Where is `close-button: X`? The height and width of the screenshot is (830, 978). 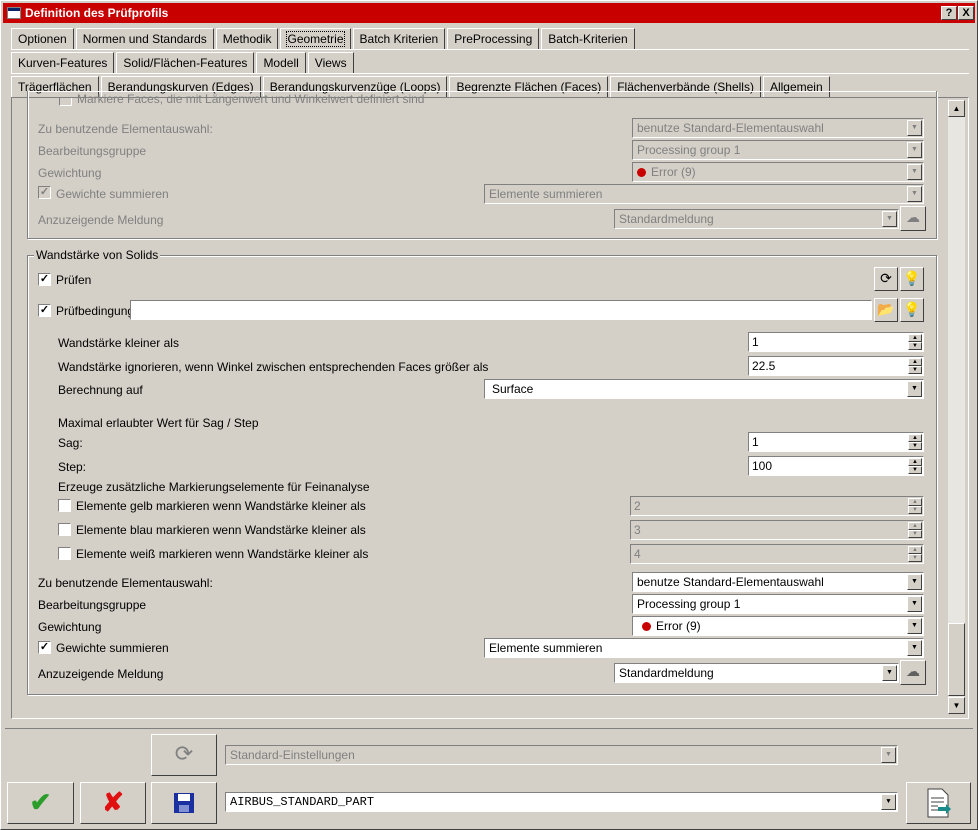
close-button: X is located at coordinates (966, 13).